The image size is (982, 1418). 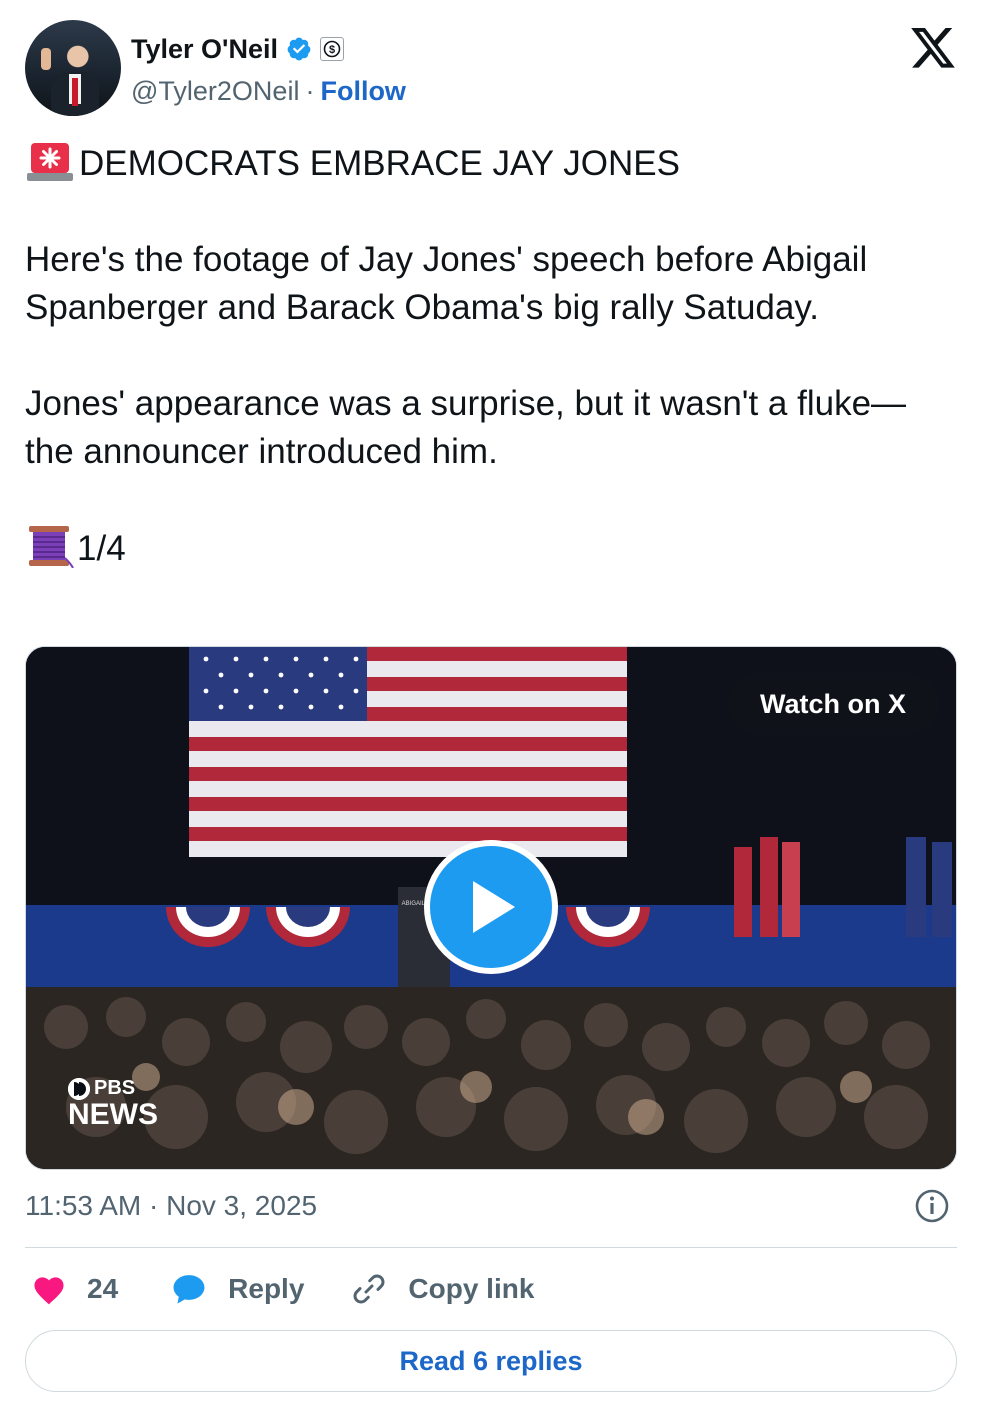 I want to click on tweet-timestamp: 11:53 AM · Nov 3, 2025, so click(x=171, y=1206).